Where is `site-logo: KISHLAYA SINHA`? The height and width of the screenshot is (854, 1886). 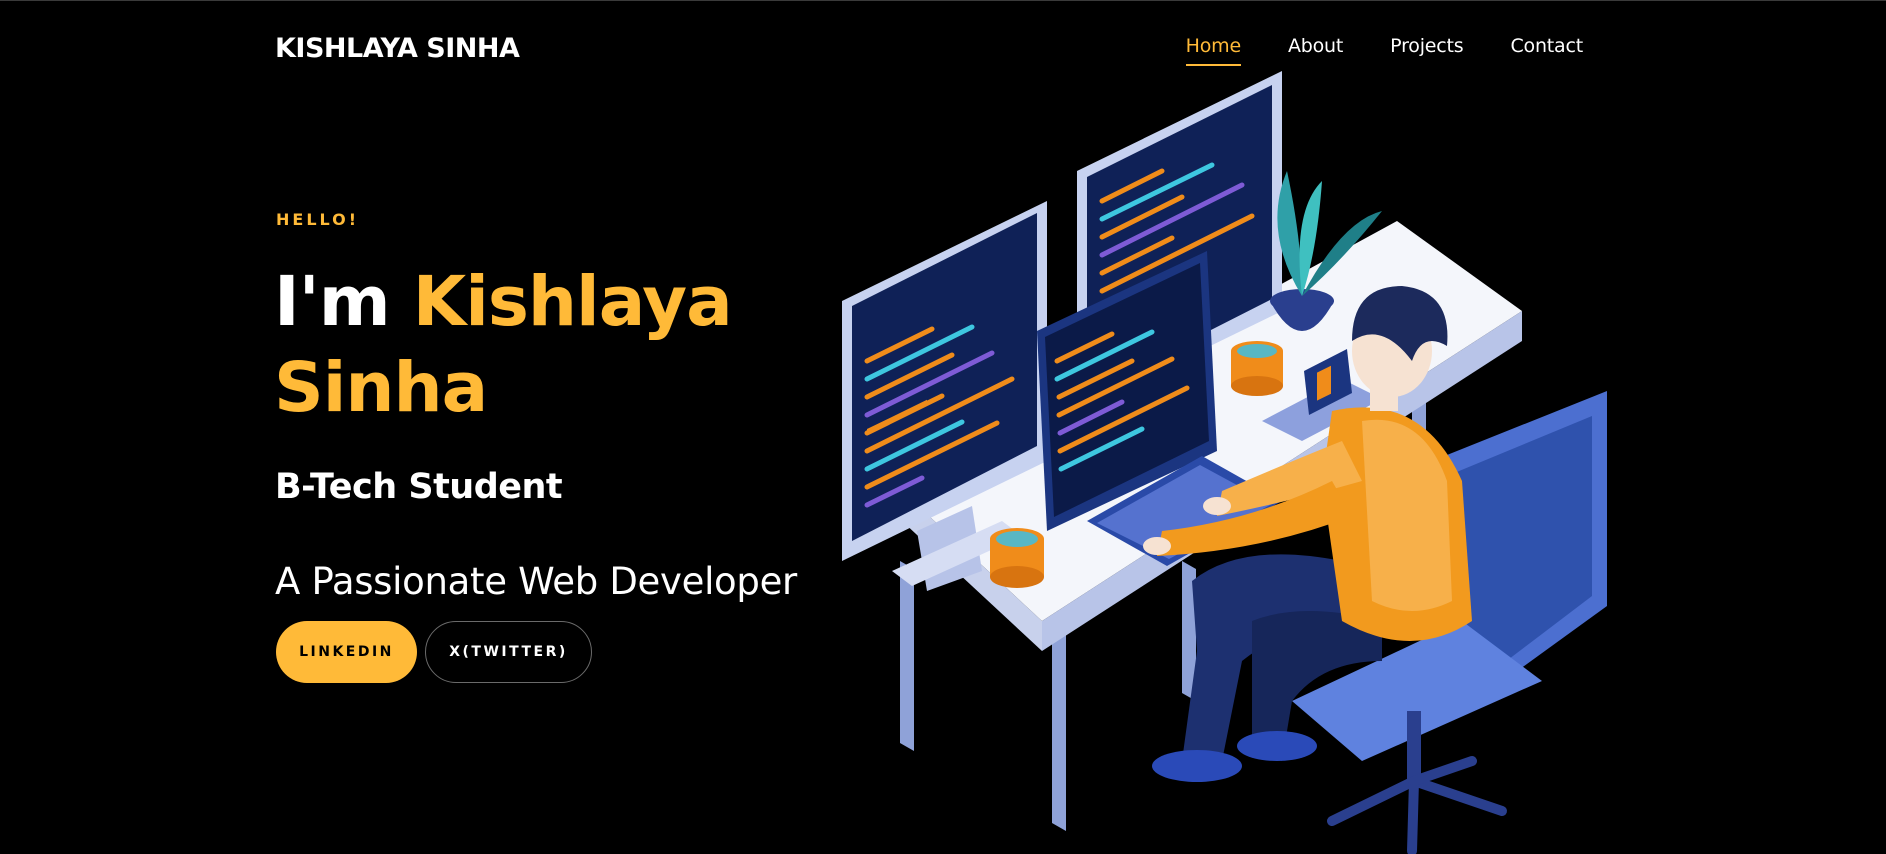 site-logo: KISHLAYA SINHA is located at coordinates (397, 48).